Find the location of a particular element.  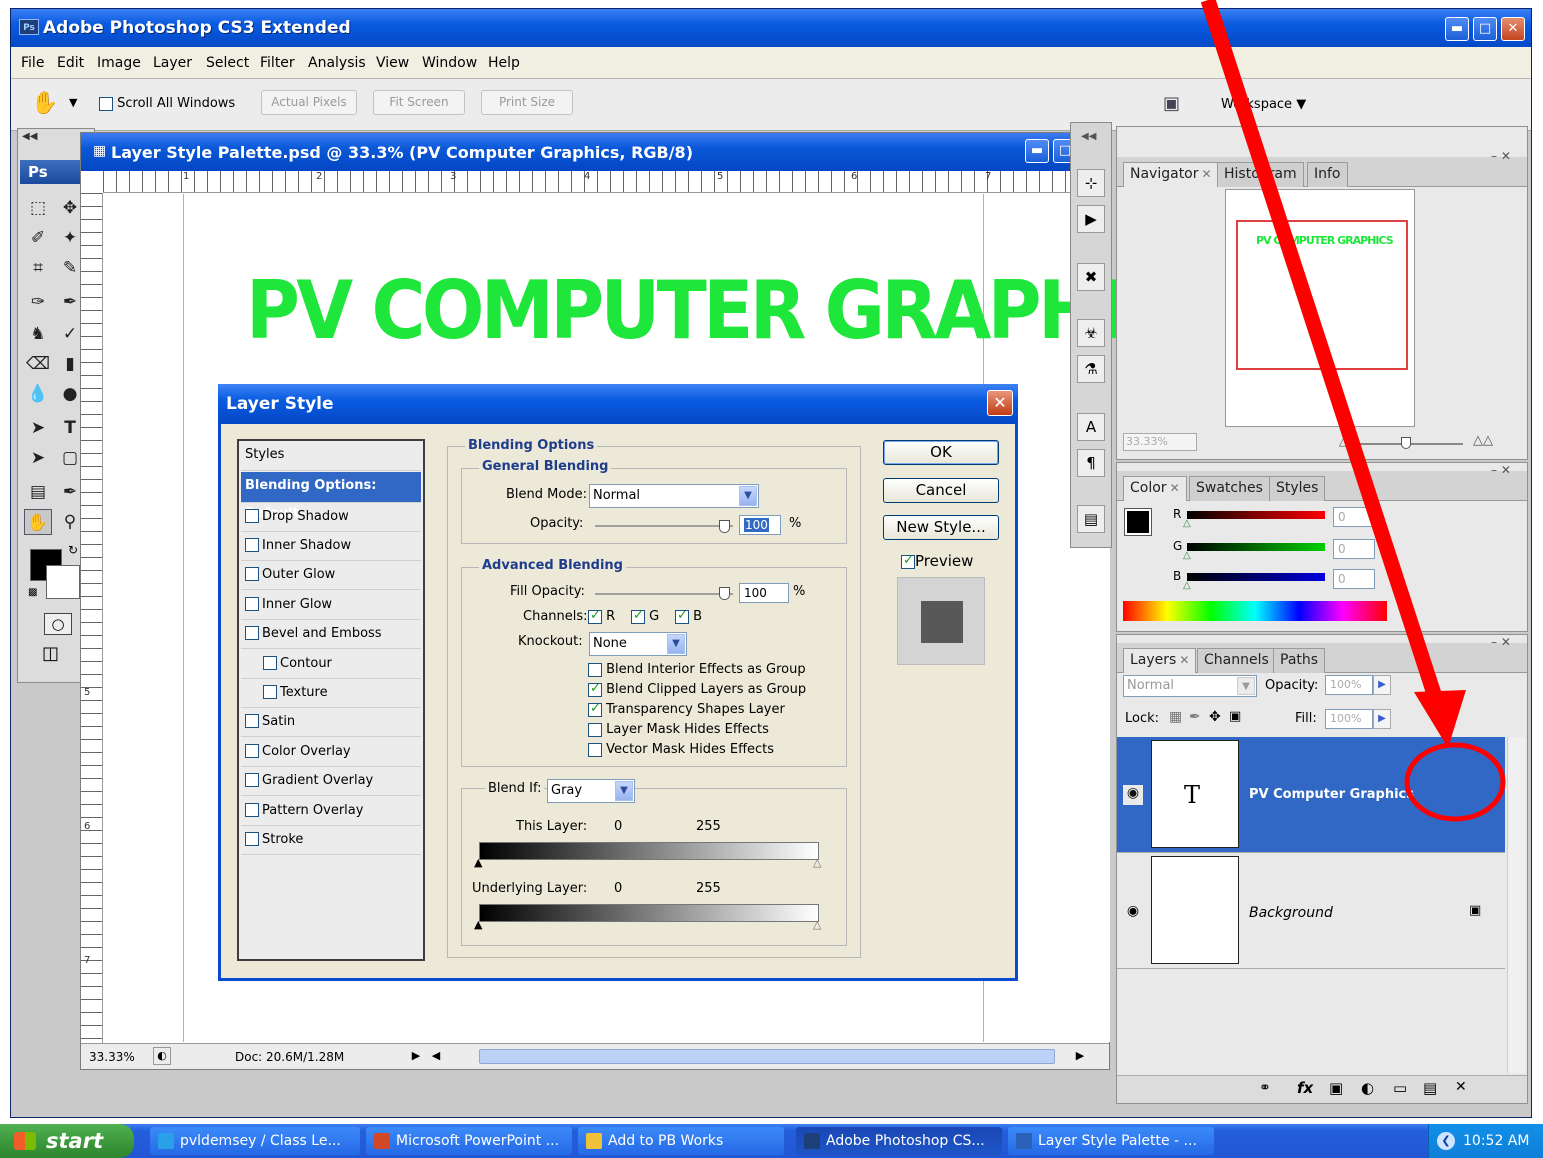

this-layer-white-slider-icon: △ is located at coordinates (817, 862).